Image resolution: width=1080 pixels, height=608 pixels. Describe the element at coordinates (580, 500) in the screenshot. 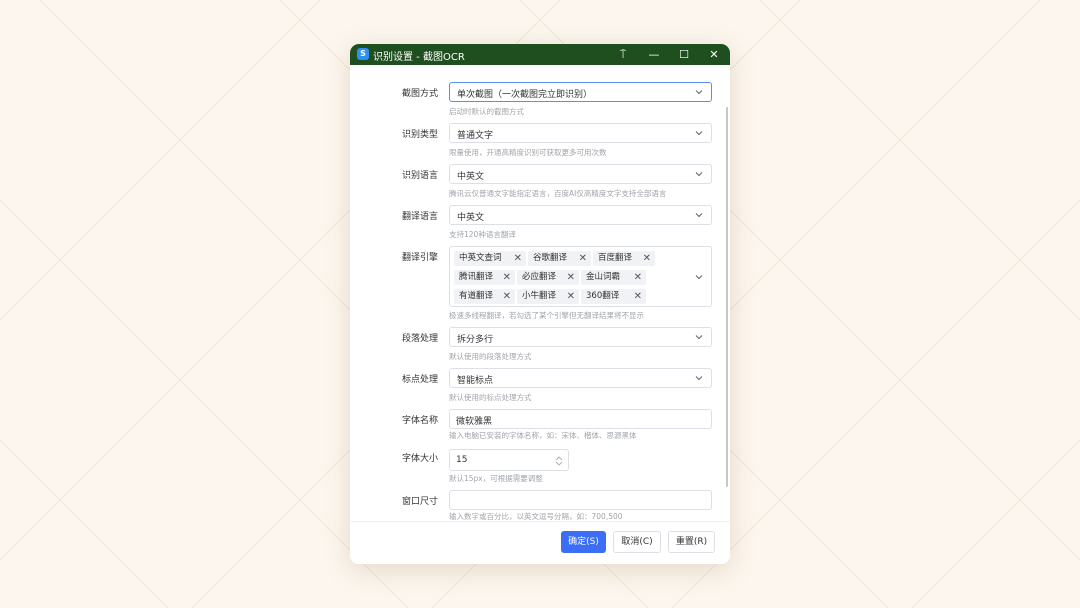

I see `window-size-input` at that location.